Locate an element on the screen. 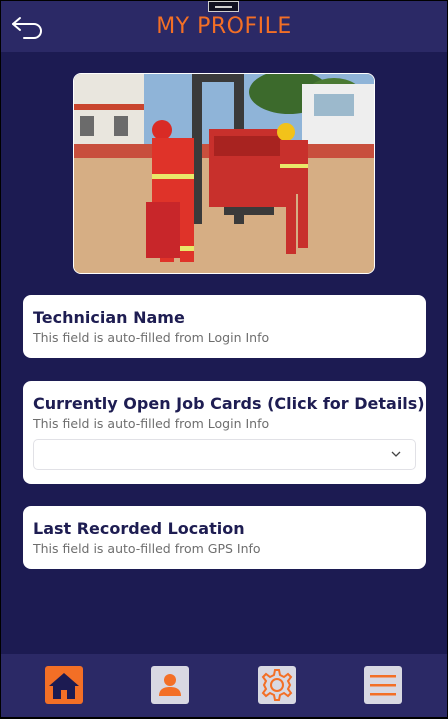 Image resolution: width=448 pixels, height=719 pixels. person-icon is located at coordinates (170, 685).